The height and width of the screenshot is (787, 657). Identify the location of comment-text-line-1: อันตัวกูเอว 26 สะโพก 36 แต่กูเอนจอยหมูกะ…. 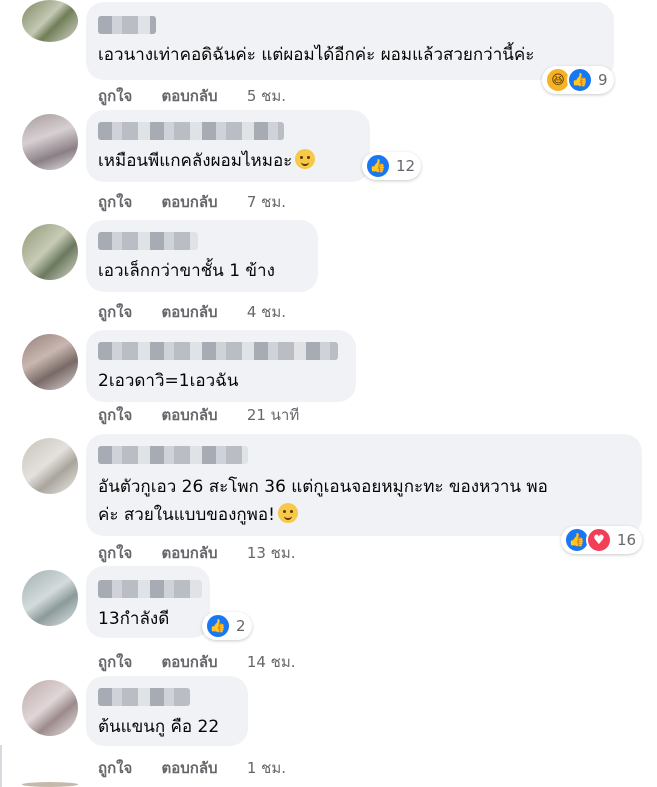
(323, 487).